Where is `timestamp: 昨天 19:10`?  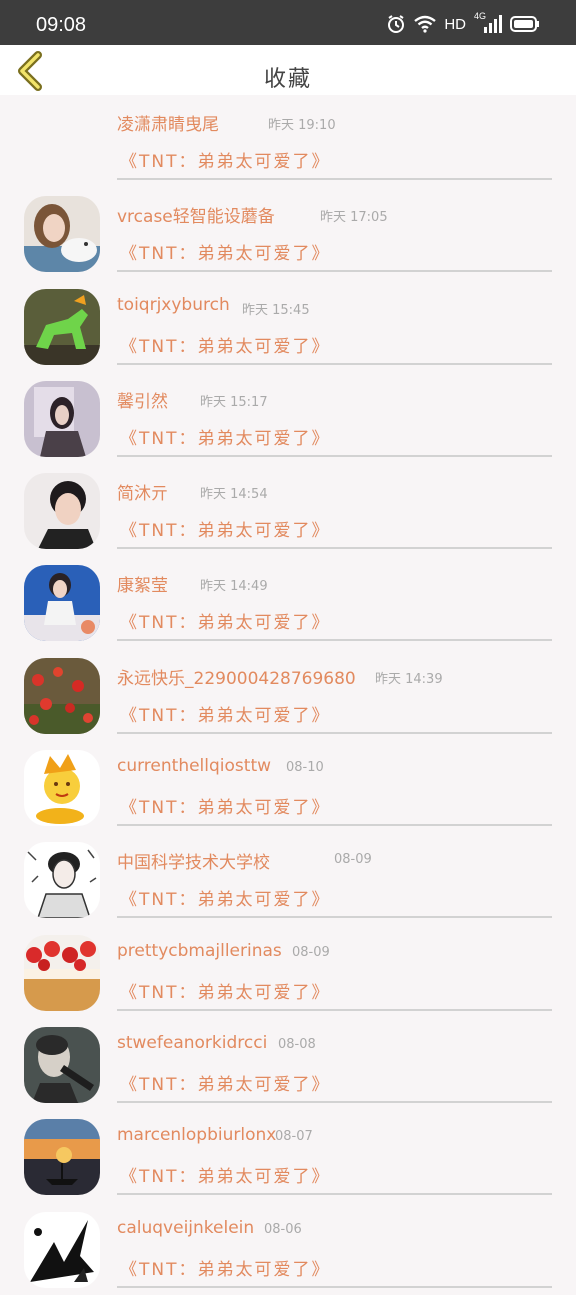 timestamp: 昨天 19:10 is located at coordinates (302, 125).